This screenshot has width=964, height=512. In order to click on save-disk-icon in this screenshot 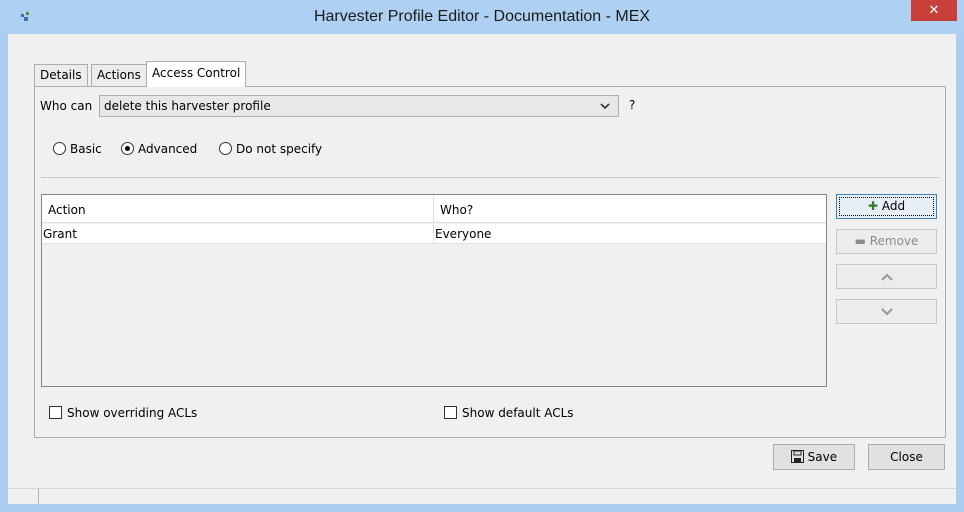, I will do `click(799, 457)`.